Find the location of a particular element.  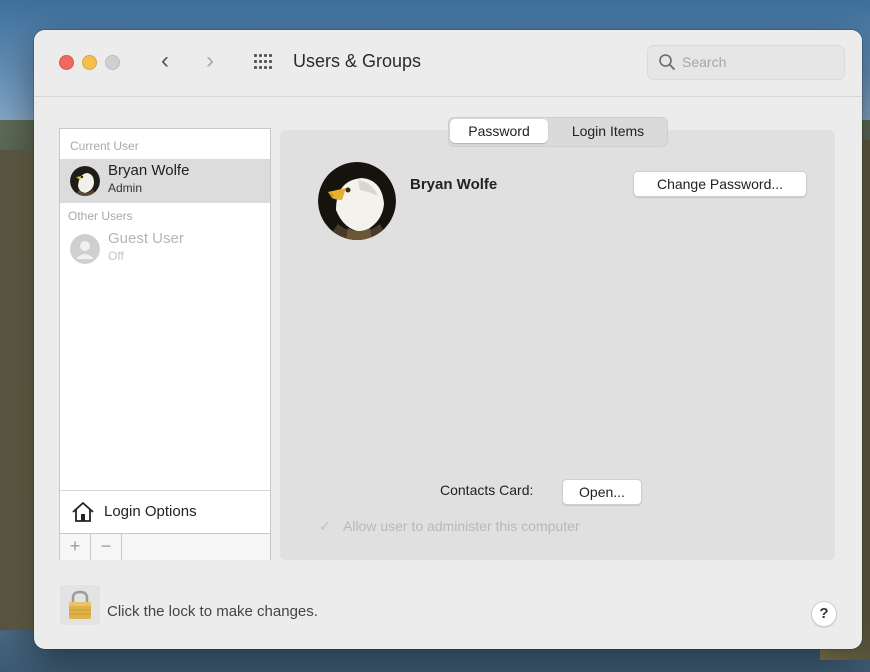

search-field is located at coordinates (746, 62).